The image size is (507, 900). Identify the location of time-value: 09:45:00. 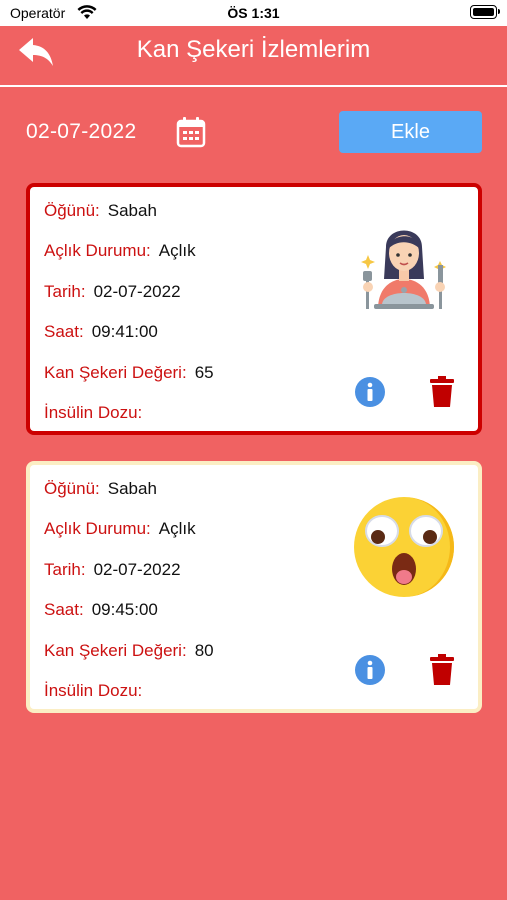
(124, 609).